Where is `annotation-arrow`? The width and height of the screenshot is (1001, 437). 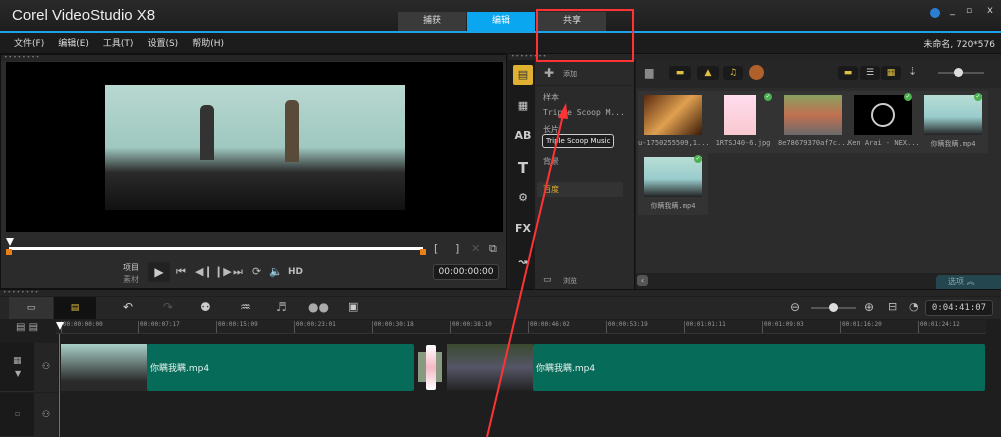
annotation-arrow is located at coordinates (527, 270).